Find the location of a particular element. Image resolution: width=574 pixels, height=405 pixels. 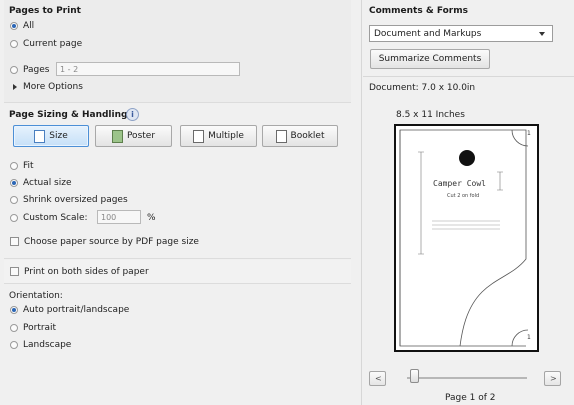

divider is located at coordinates (468, 76).